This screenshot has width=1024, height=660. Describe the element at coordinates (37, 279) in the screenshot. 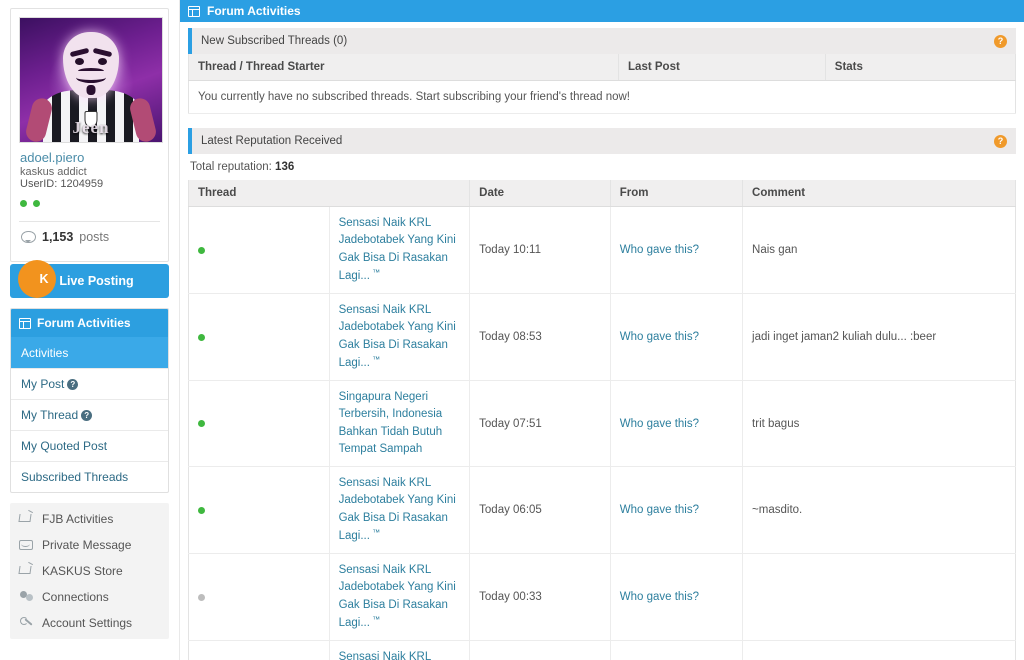

I see `kaskus-k-icon: K` at that location.